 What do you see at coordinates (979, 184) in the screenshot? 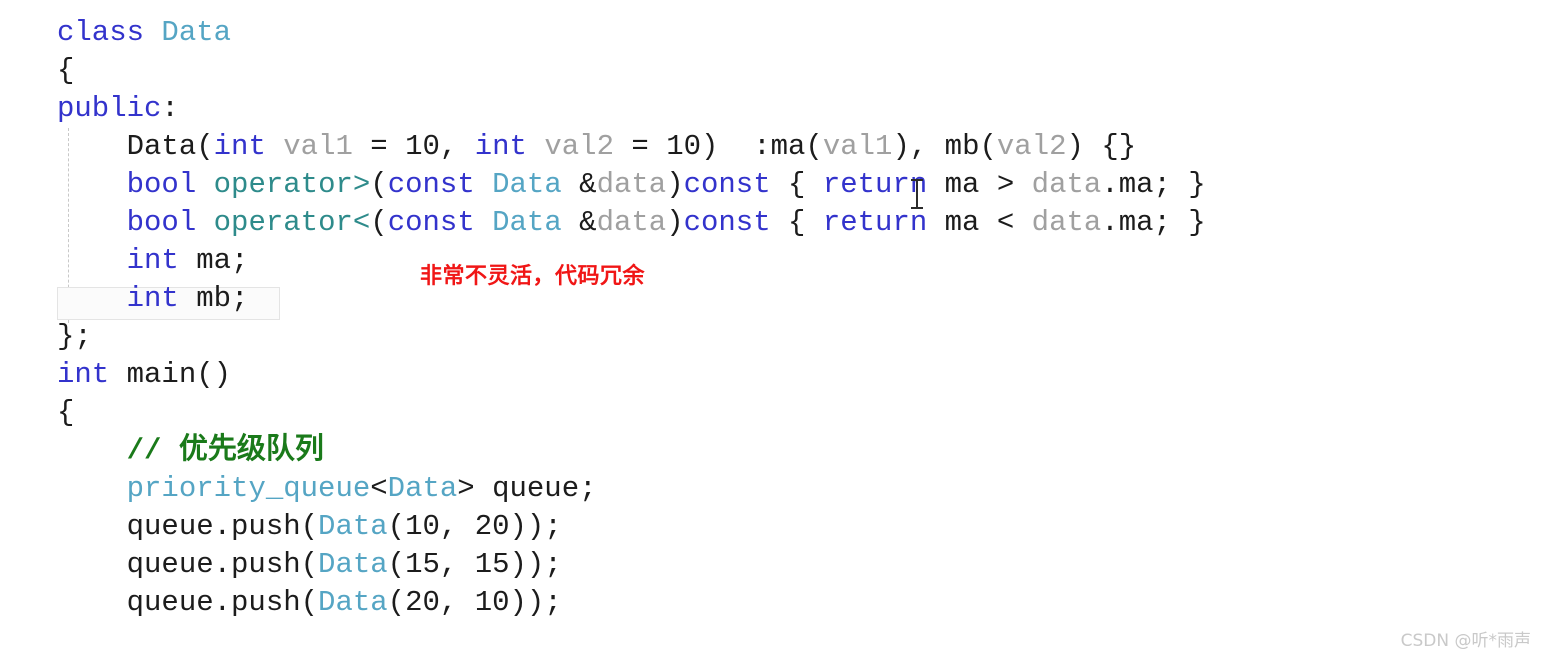
I see `code-token: ma >` at bounding box center [979, 184].